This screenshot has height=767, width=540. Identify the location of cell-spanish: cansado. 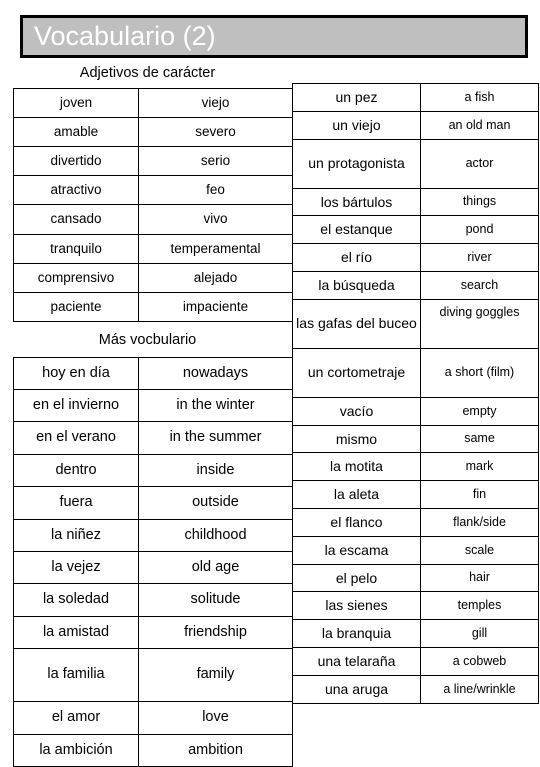
(76, 219).